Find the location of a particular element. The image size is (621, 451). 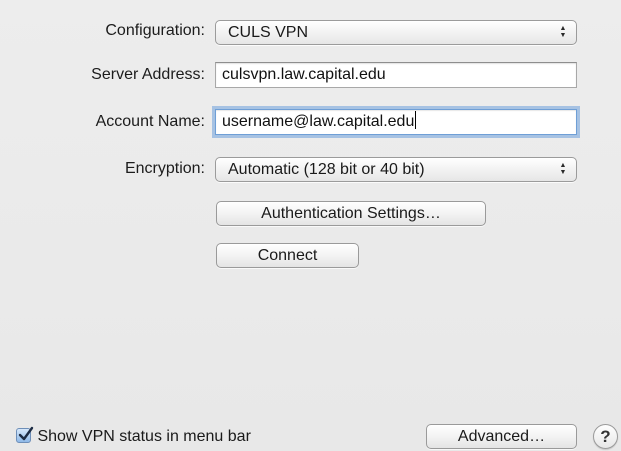

server-address-label: Server Address: is located at coordinates (148, 74).